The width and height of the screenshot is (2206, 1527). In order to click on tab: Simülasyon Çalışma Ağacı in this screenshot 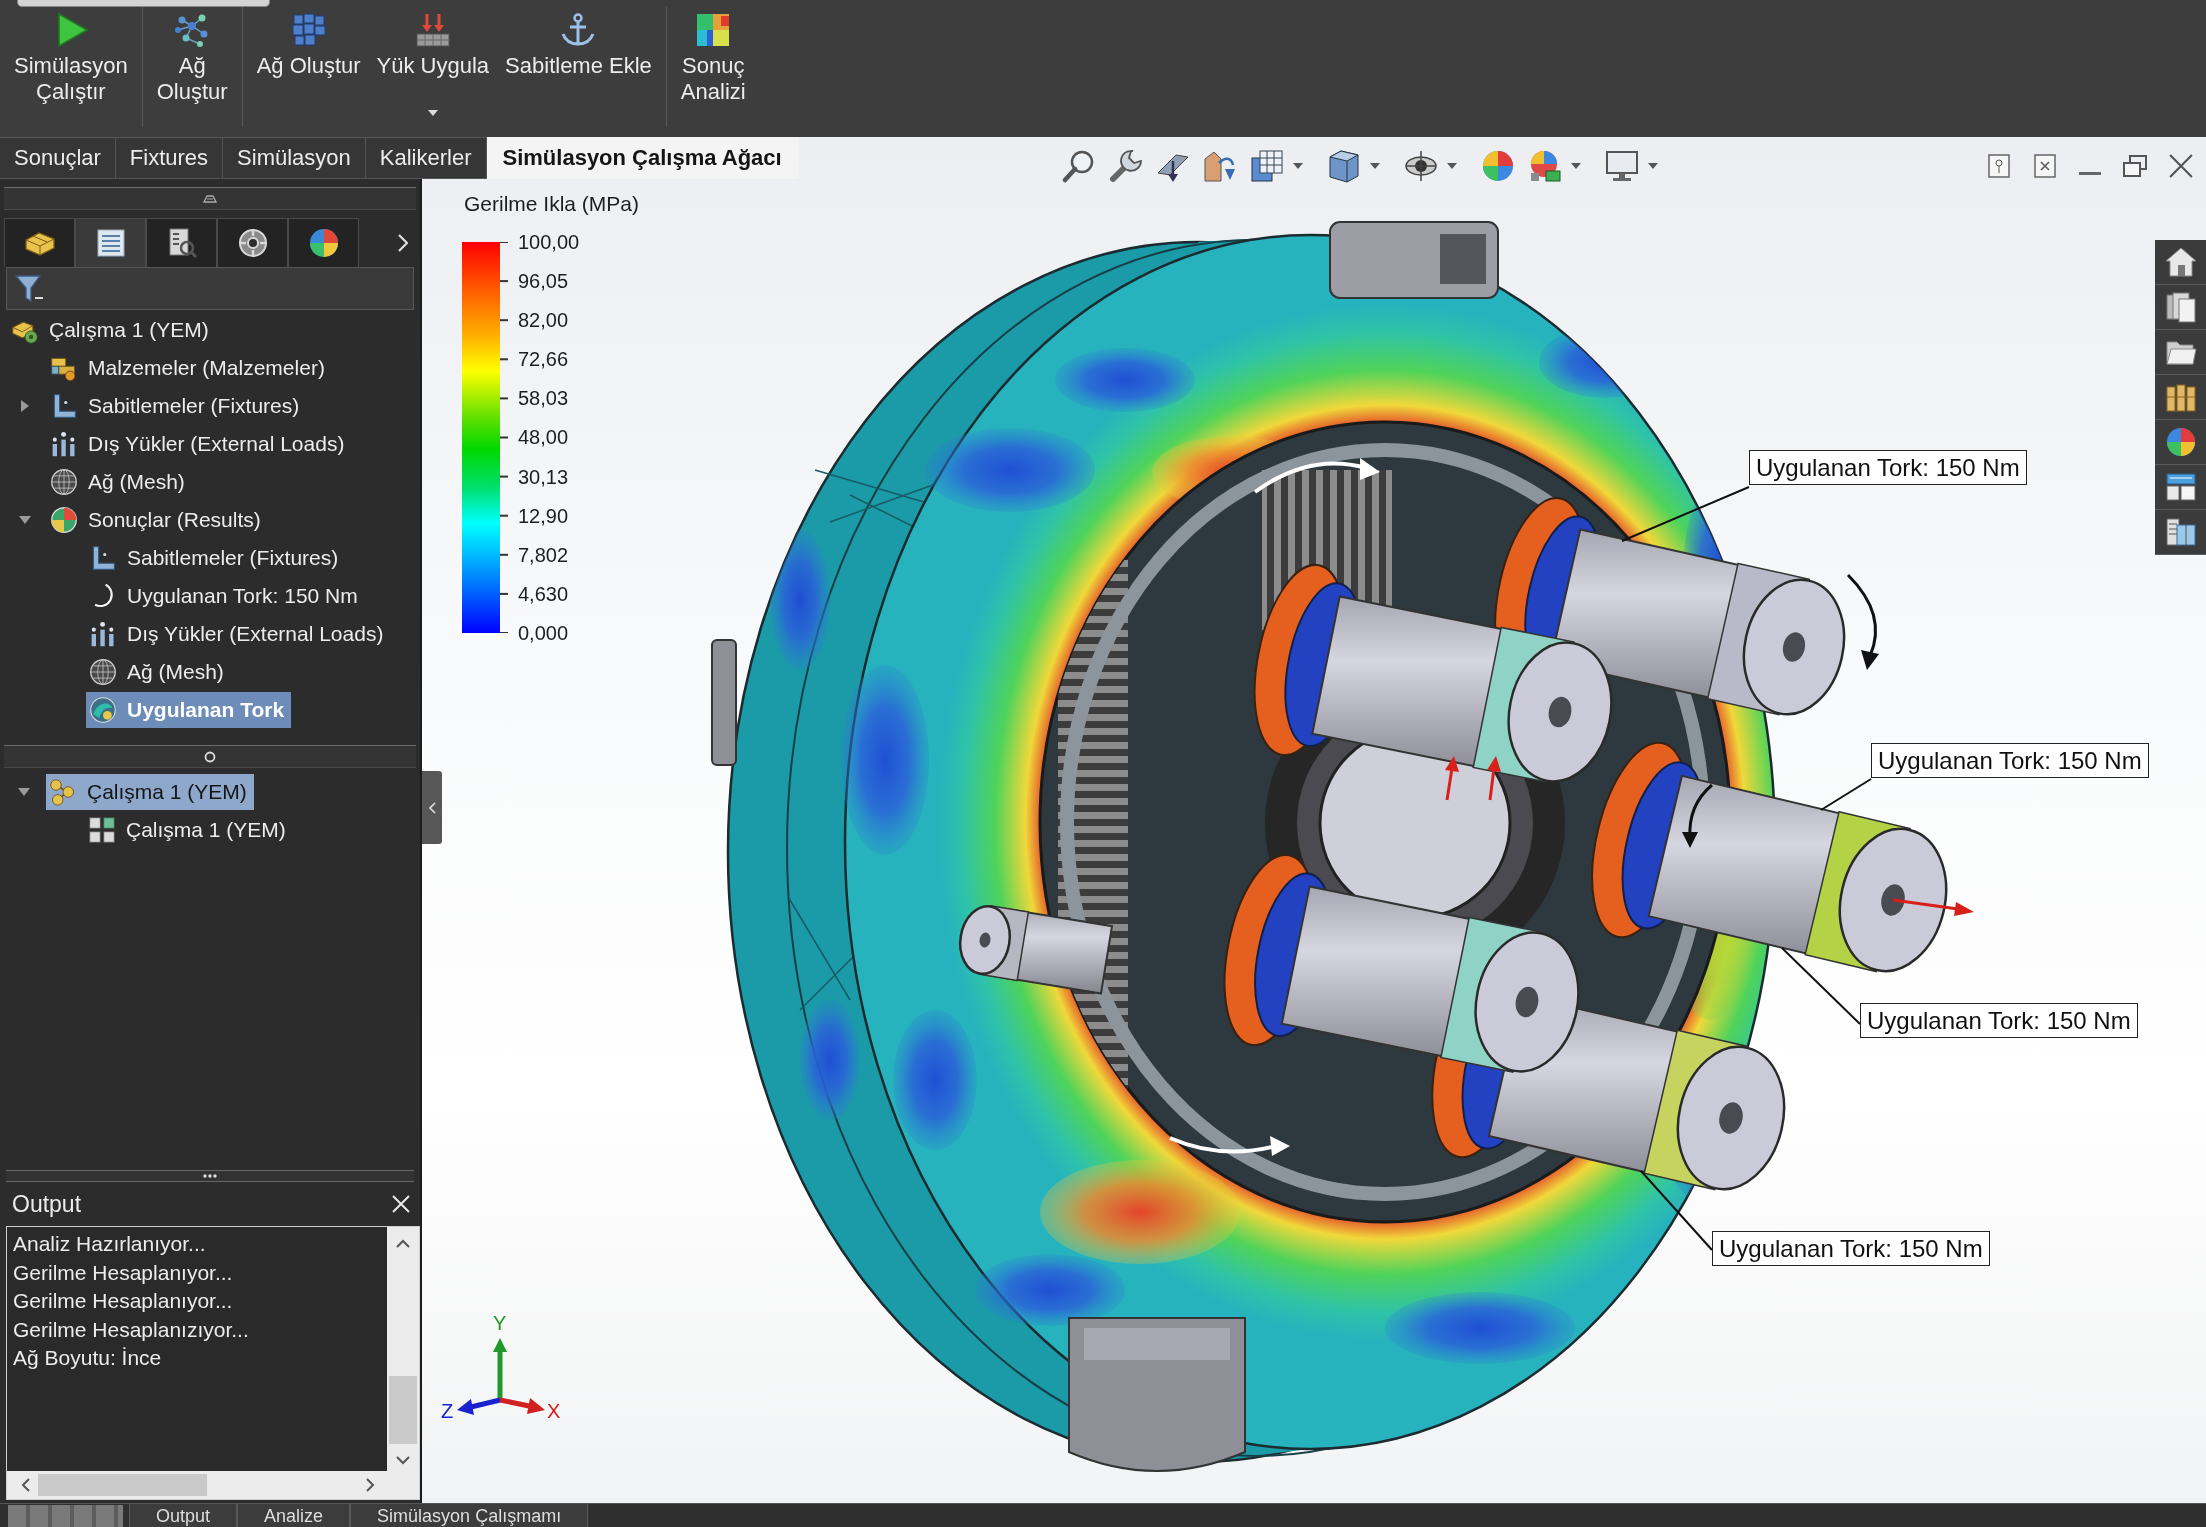, I will do `click(642, 158)`.